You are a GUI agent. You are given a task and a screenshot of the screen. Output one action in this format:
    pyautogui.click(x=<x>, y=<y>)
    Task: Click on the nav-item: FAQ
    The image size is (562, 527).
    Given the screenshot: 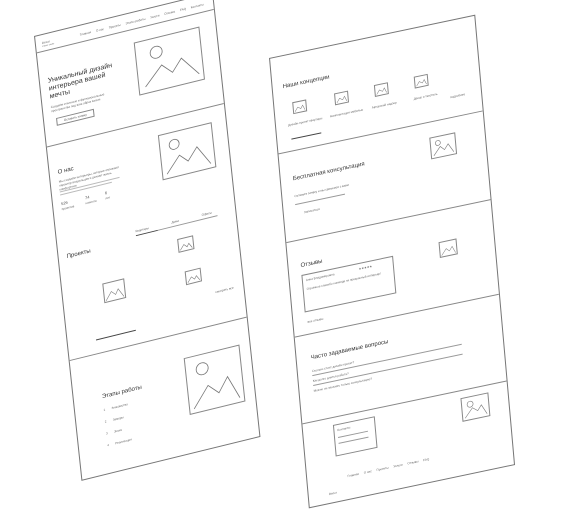 What is the action you would take?
    pyautogui.click(x=183, y=9)
    